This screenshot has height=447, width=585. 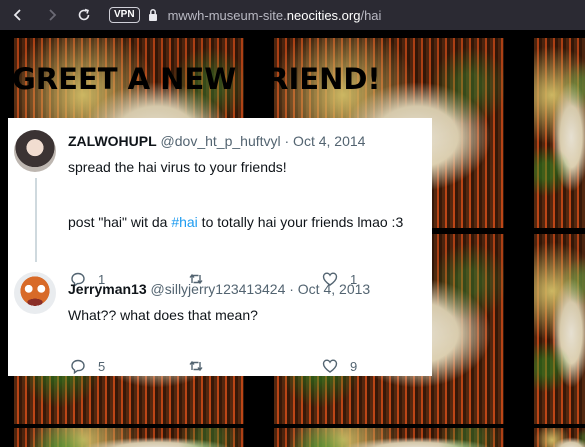 What do you see at coordinates (163, 315) in the screenshot?
I see `tweet-text: What?? what does that mean?` at bounding box center [163, 315].